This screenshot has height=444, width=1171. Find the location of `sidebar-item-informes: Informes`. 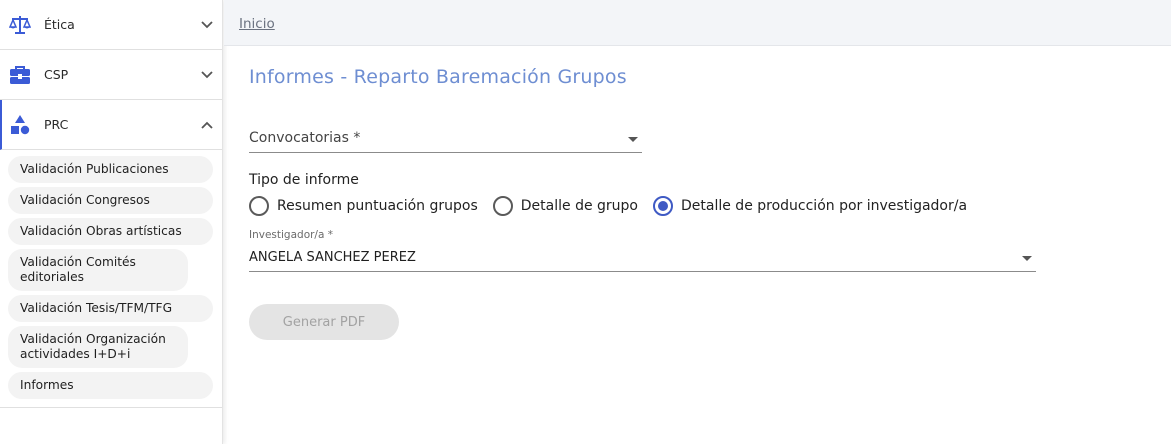

sidebar-item-informes: Informes is located at coordinates (110, 385).